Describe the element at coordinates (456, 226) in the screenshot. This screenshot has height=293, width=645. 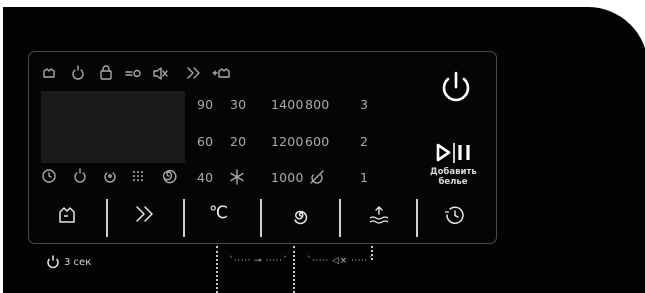
I see `delay-end-button` at that location.